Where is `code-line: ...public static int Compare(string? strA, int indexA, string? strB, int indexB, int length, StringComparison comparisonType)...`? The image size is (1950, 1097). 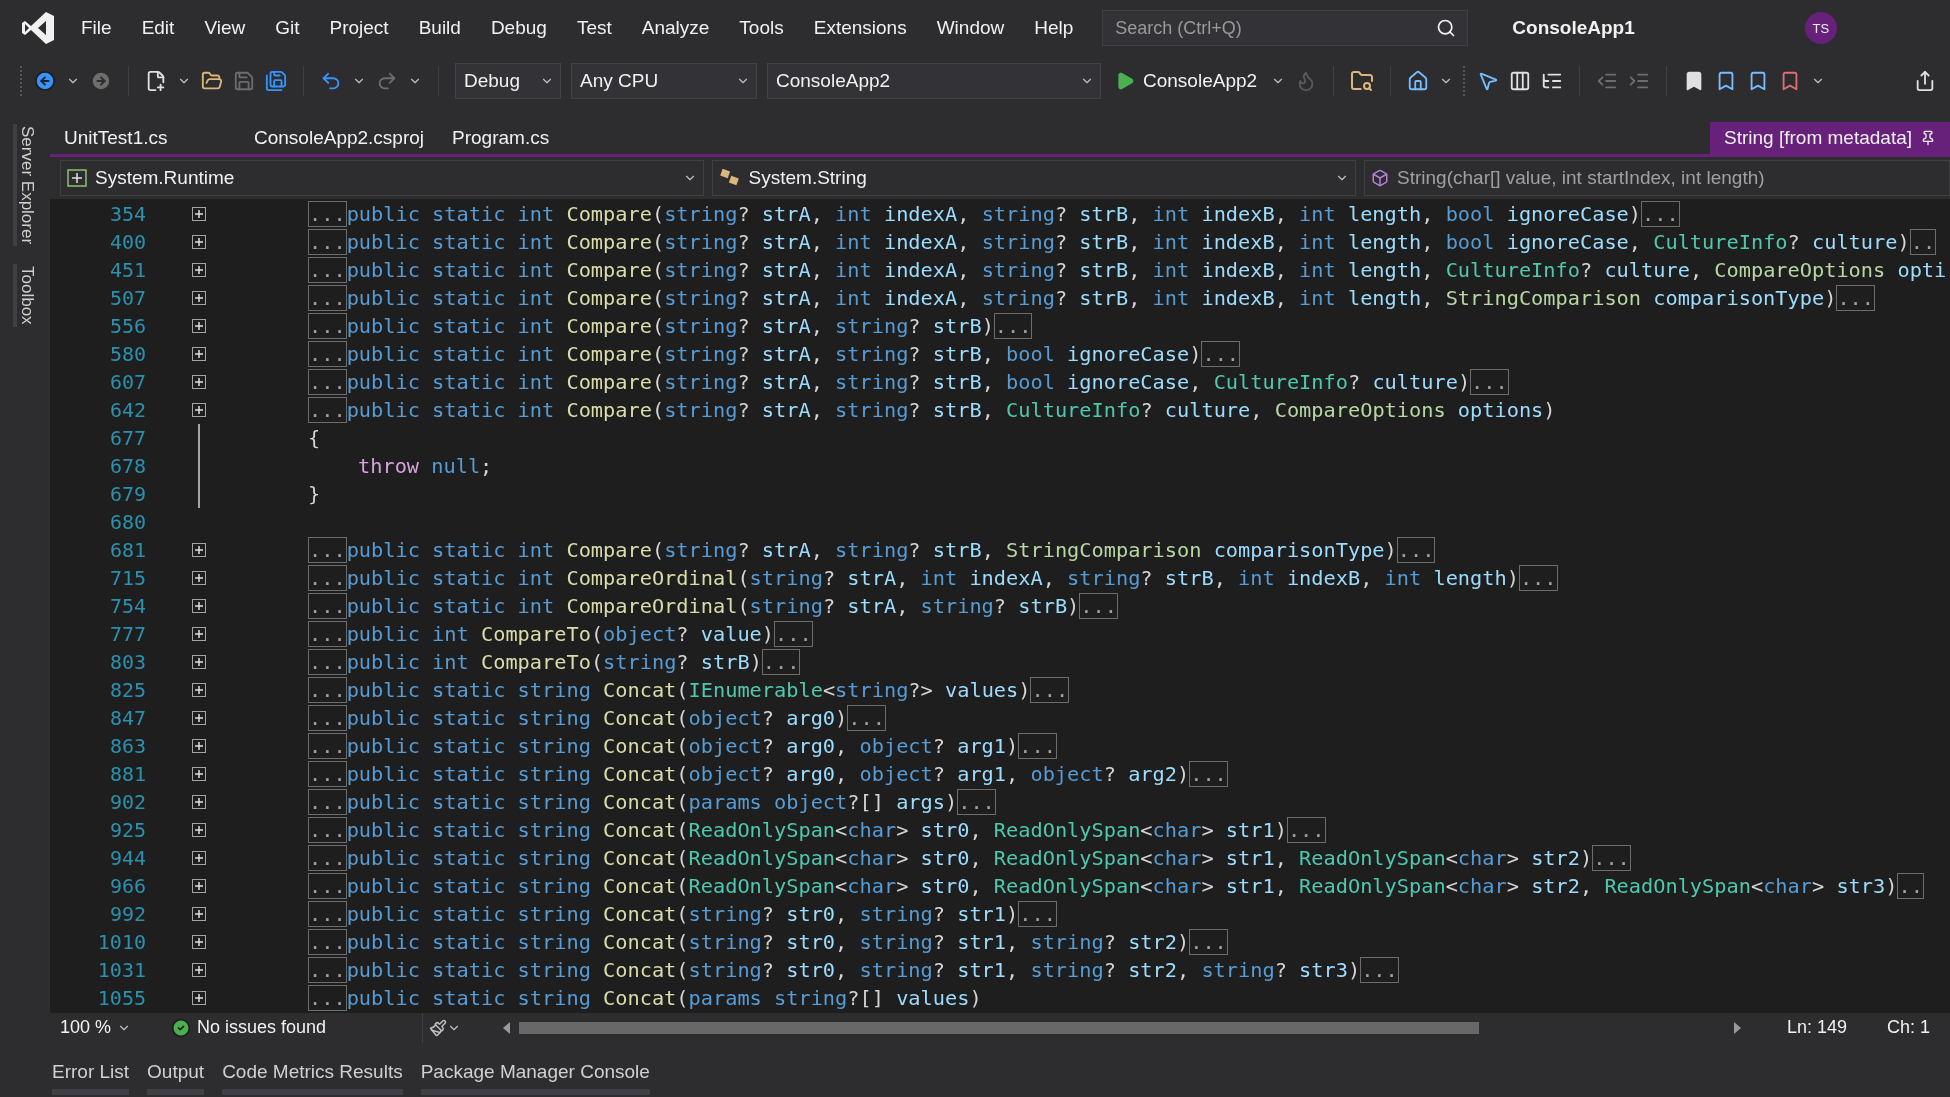
code-line: ...public static int Compare(string? strA, int indexA, string? strB, int indexB, int length, StringComparison comparisonType)... is located at coordinates (1092, 298).